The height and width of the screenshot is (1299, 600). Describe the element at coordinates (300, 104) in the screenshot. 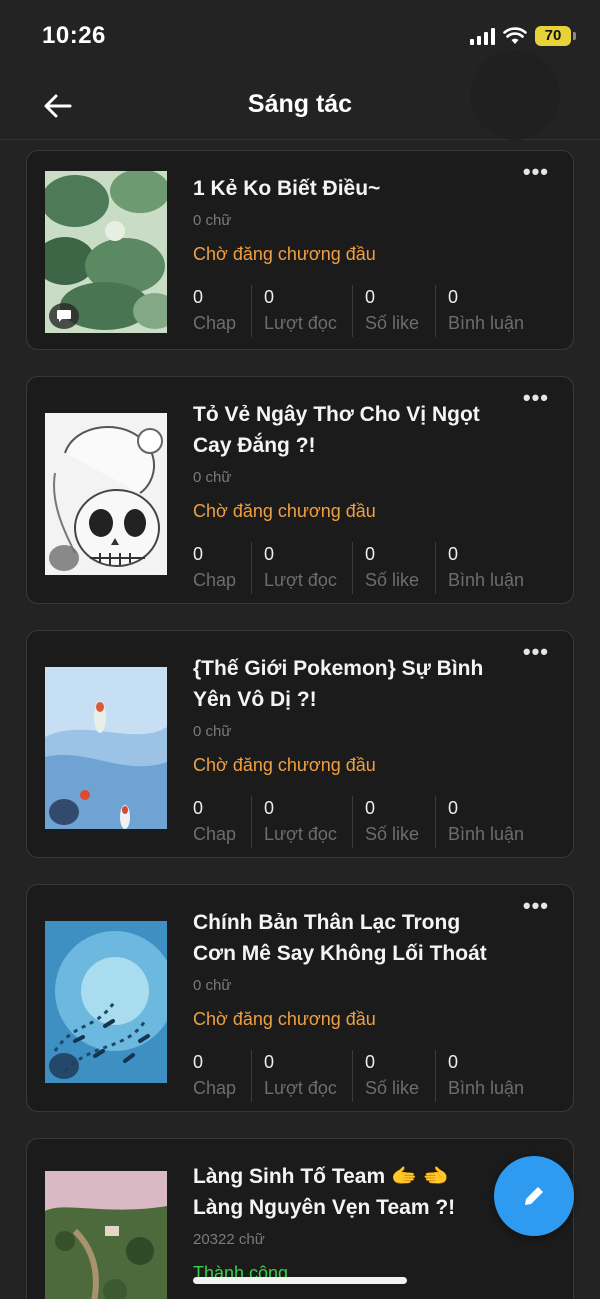

I see `page-title: Sáng tác` at that location.